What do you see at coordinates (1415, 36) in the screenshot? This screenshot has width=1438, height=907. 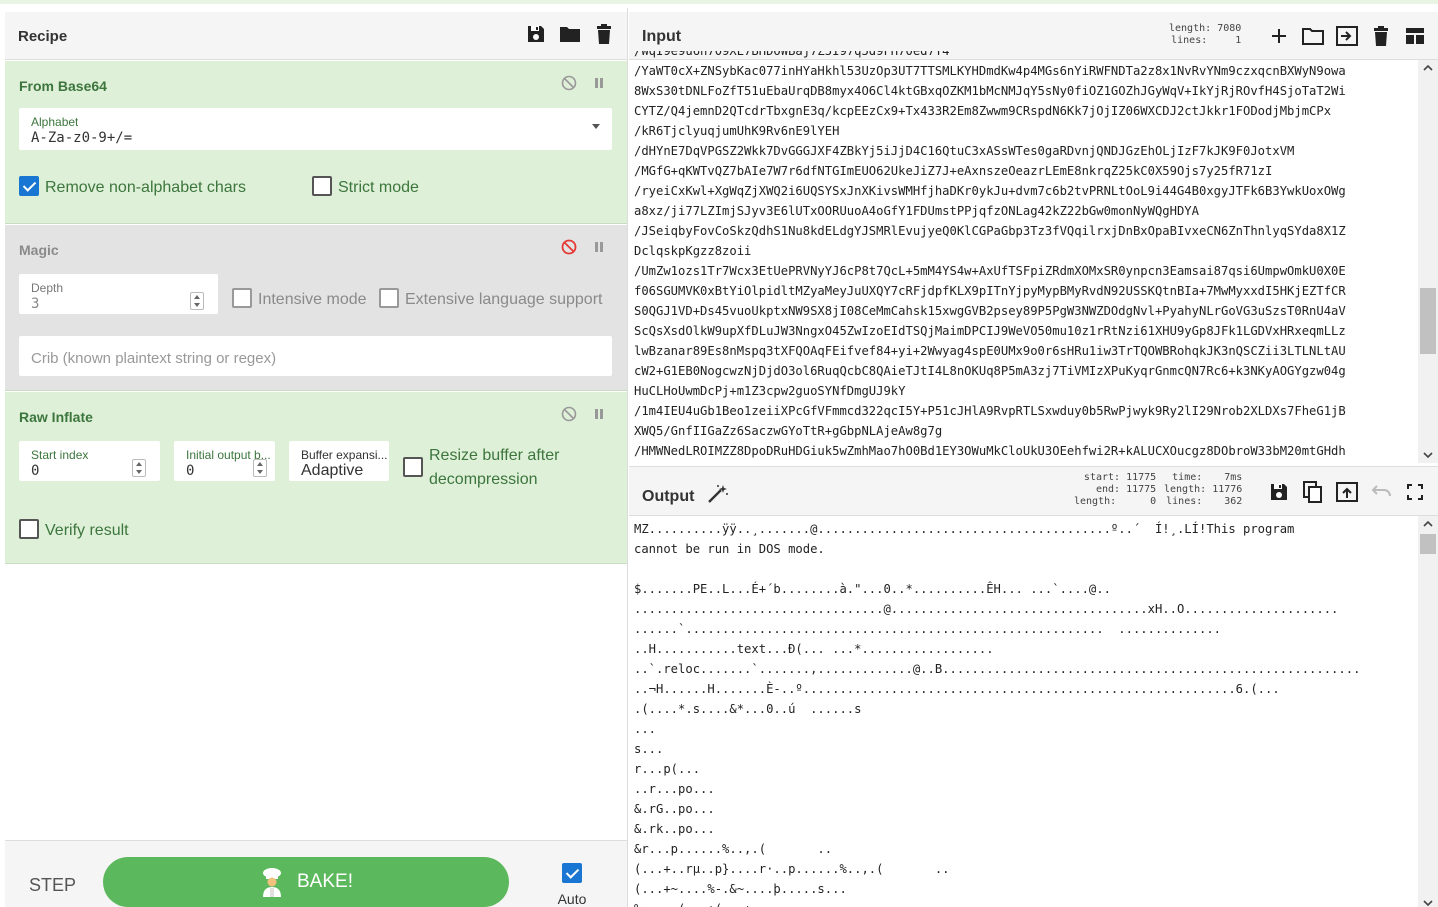 I see `reset-layout-icon` at bounding box center [1415, 36].